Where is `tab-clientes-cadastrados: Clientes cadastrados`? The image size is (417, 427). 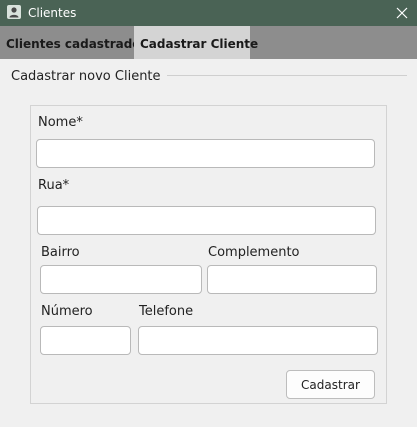
tab-clientes-cadastrados: Clientes cadastrados is located at coordinates (74, 42).